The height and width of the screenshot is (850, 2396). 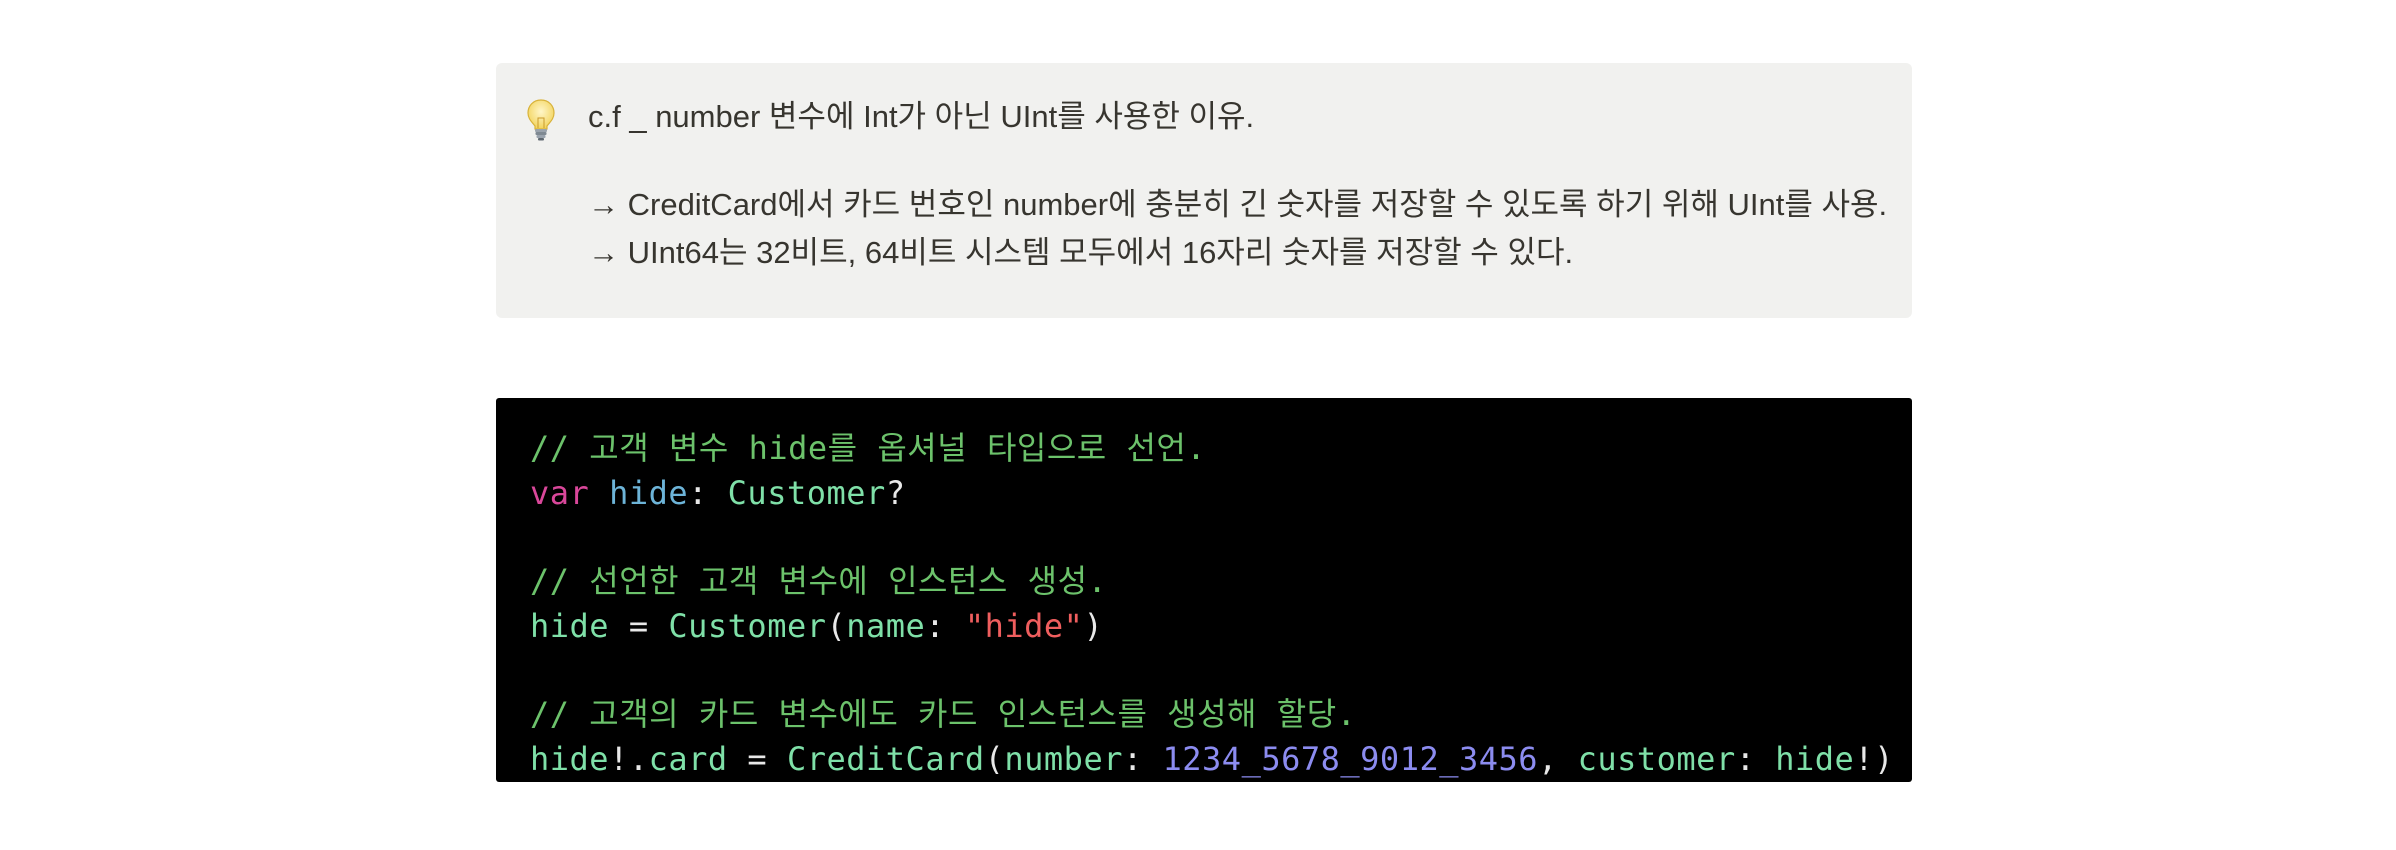 I want to click on code-comment: // 선언한 고객 변수에 인스턴스 생성., so click(x=819, y=581).